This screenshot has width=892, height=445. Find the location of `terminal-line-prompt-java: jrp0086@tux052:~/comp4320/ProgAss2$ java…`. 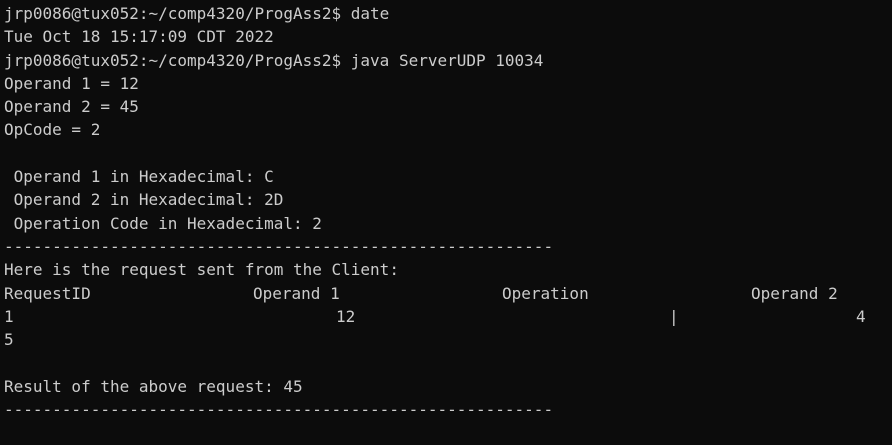

terminal-line-prompt-java: jrp0086@tux052:~/comp4320/ProgAss2$ java… is located at coordinates (274, 60).